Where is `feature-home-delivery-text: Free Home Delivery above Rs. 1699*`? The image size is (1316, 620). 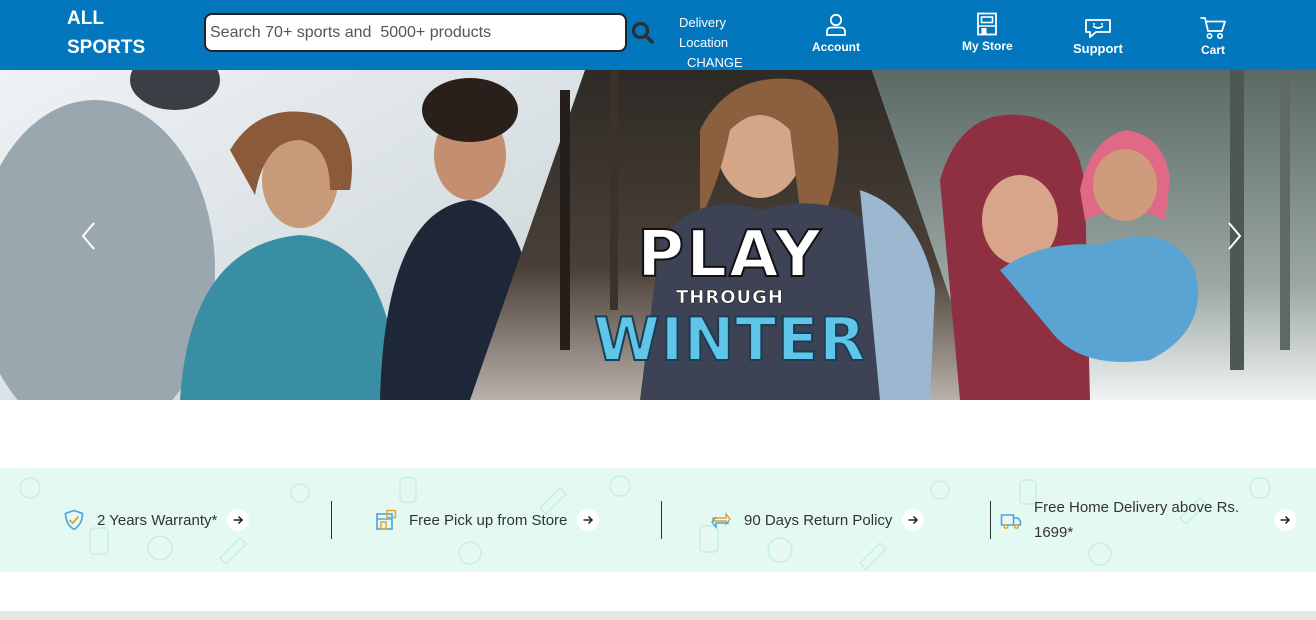 feature-home-delivery-text: Free Home Delivery above Rs. 1699* is located at coordinates (1137, 520).